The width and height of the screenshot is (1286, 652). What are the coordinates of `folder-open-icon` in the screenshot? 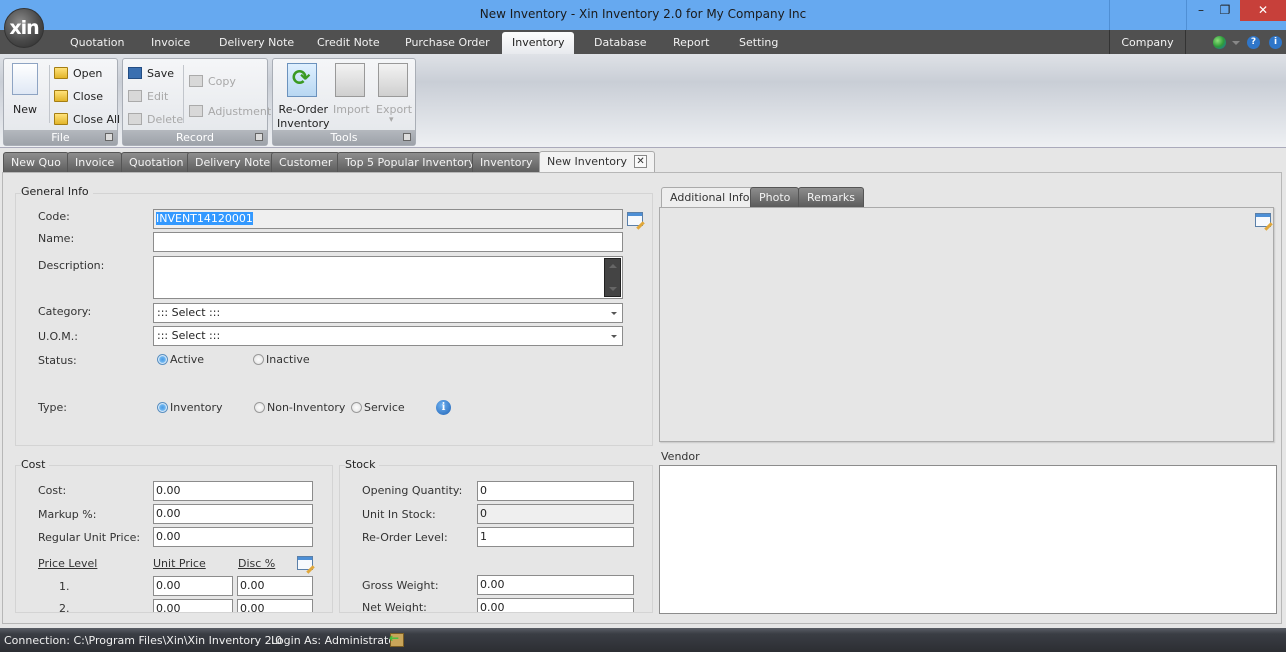 It's located at (61, 73).